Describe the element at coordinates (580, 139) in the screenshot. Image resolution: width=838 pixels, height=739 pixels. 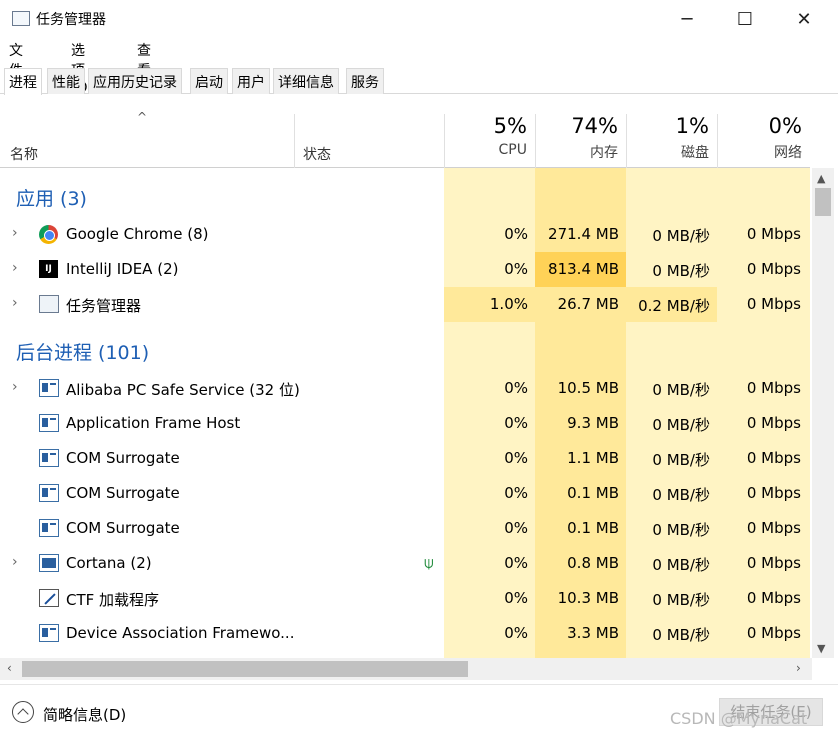
I see `column-memory: 74% 内存` at that location.